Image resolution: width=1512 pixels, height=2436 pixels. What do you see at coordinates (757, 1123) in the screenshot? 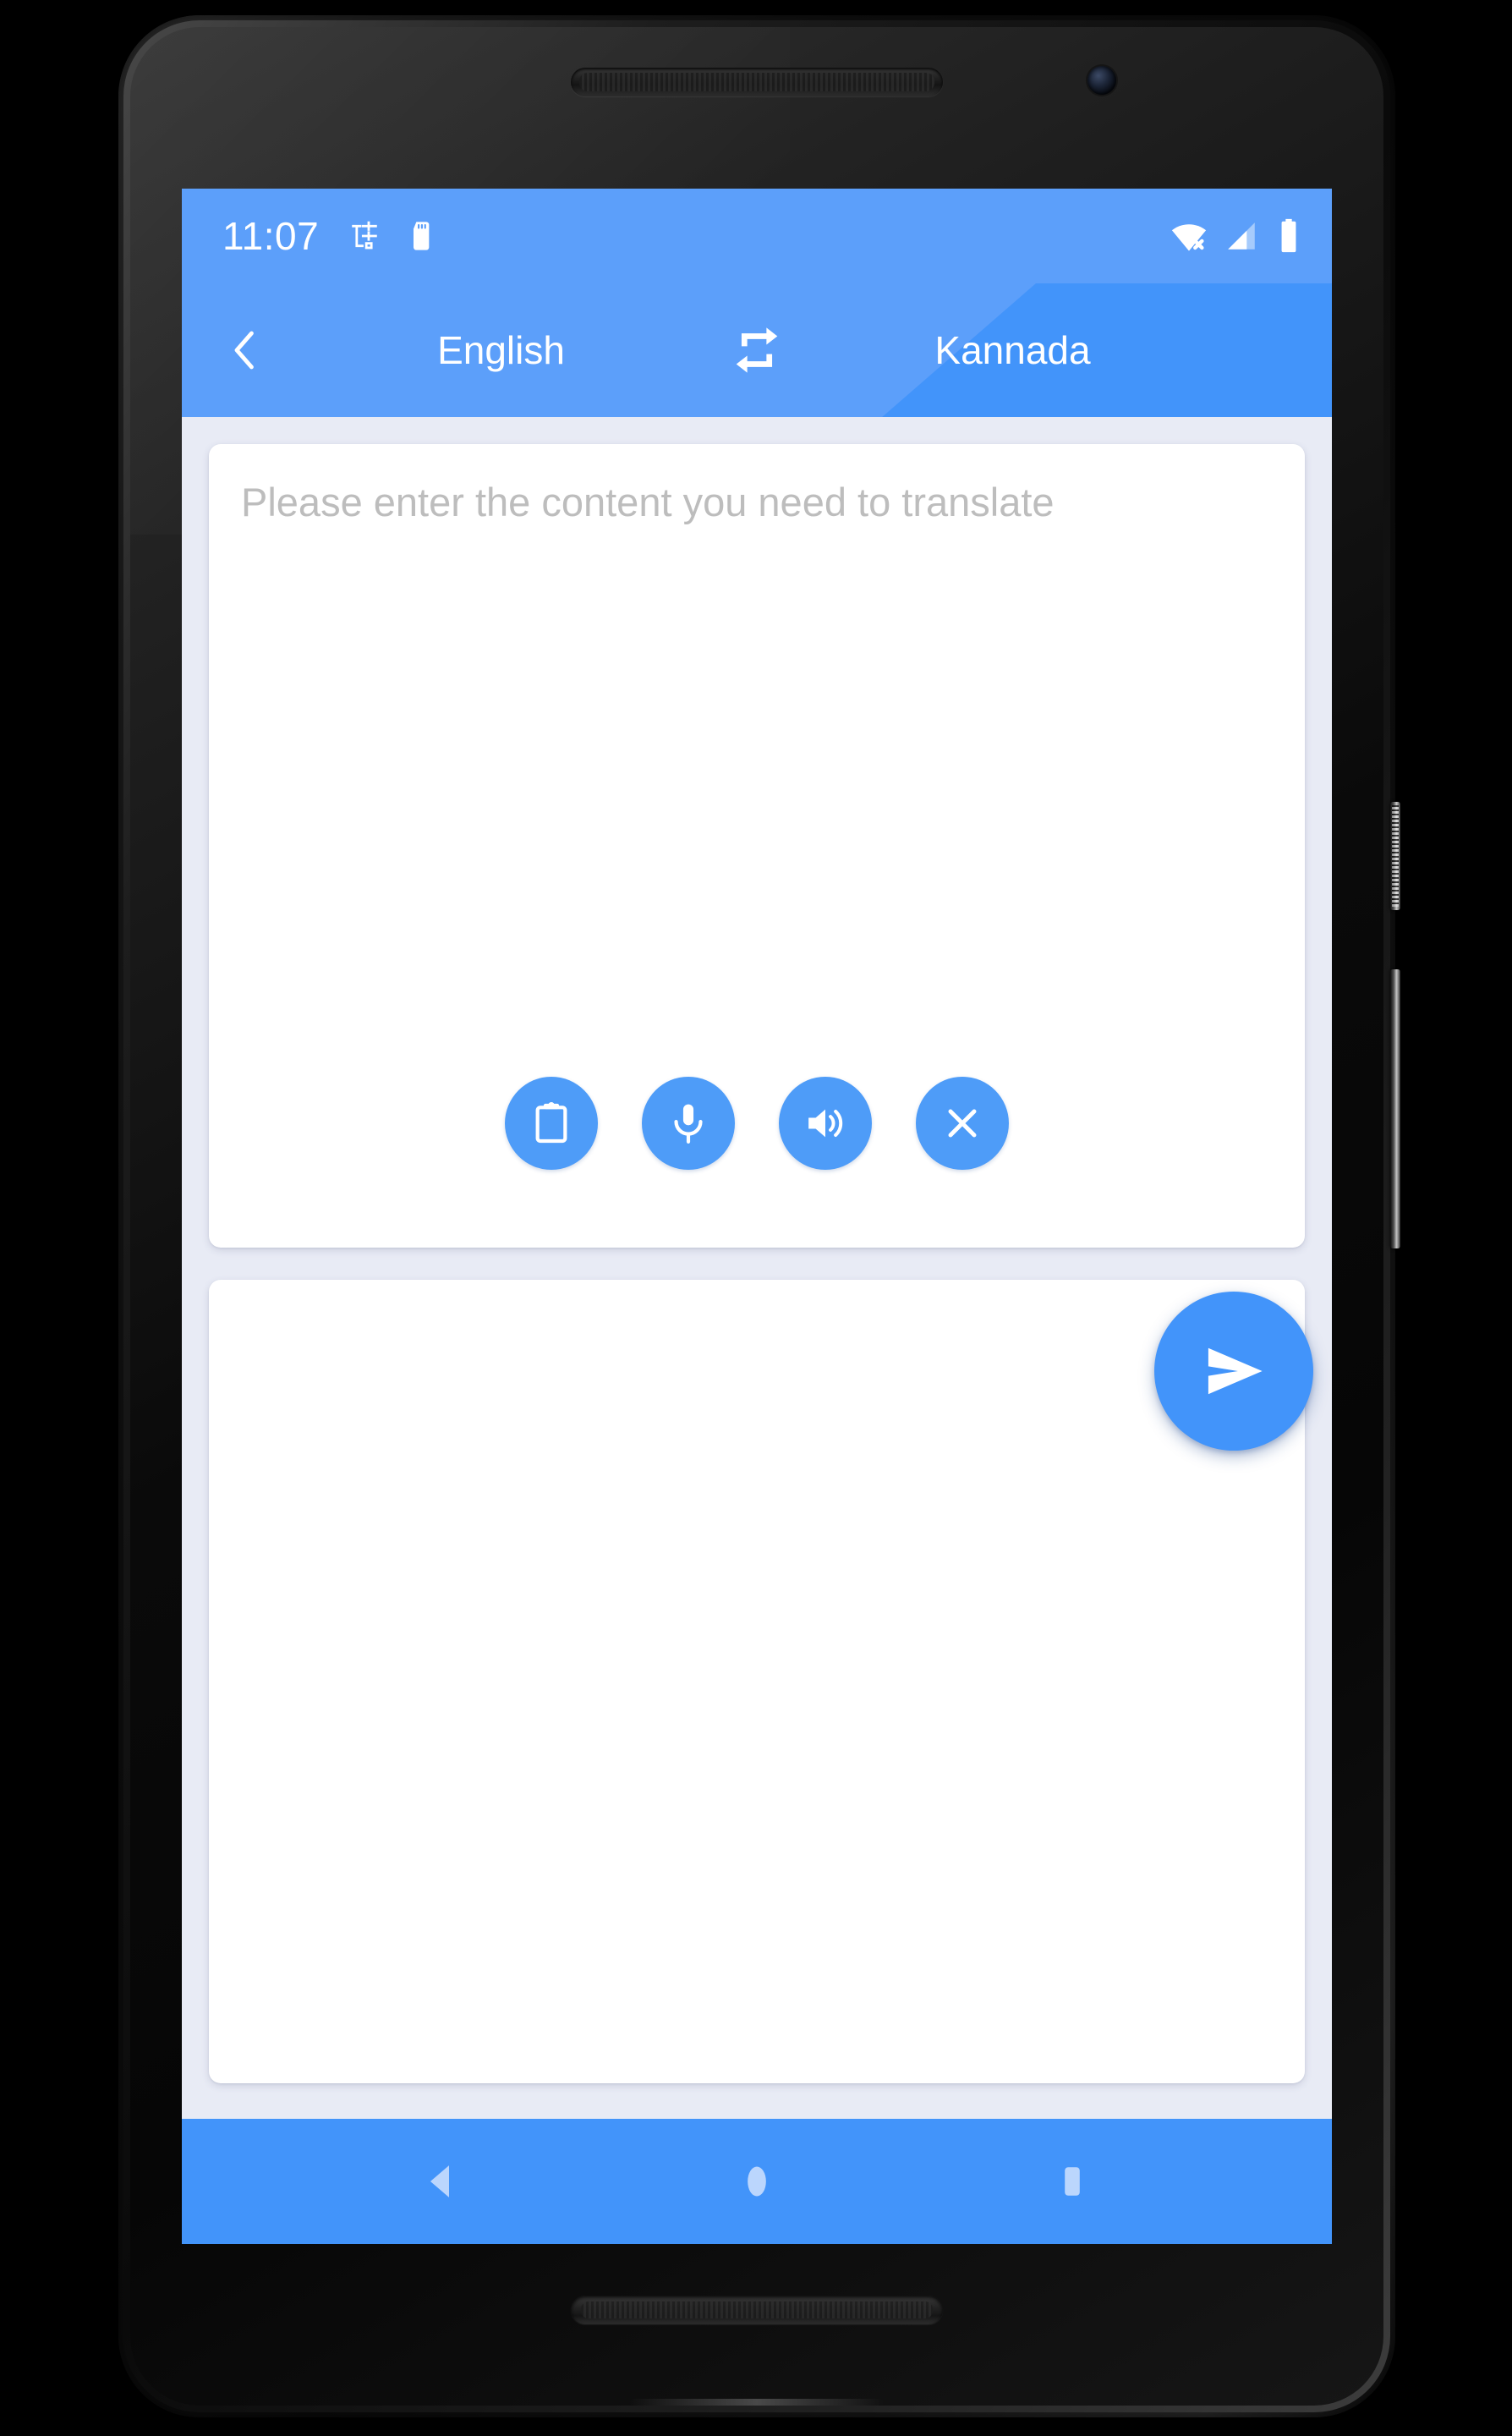
I see `source-action-row` at bounding box center [757, 1123].